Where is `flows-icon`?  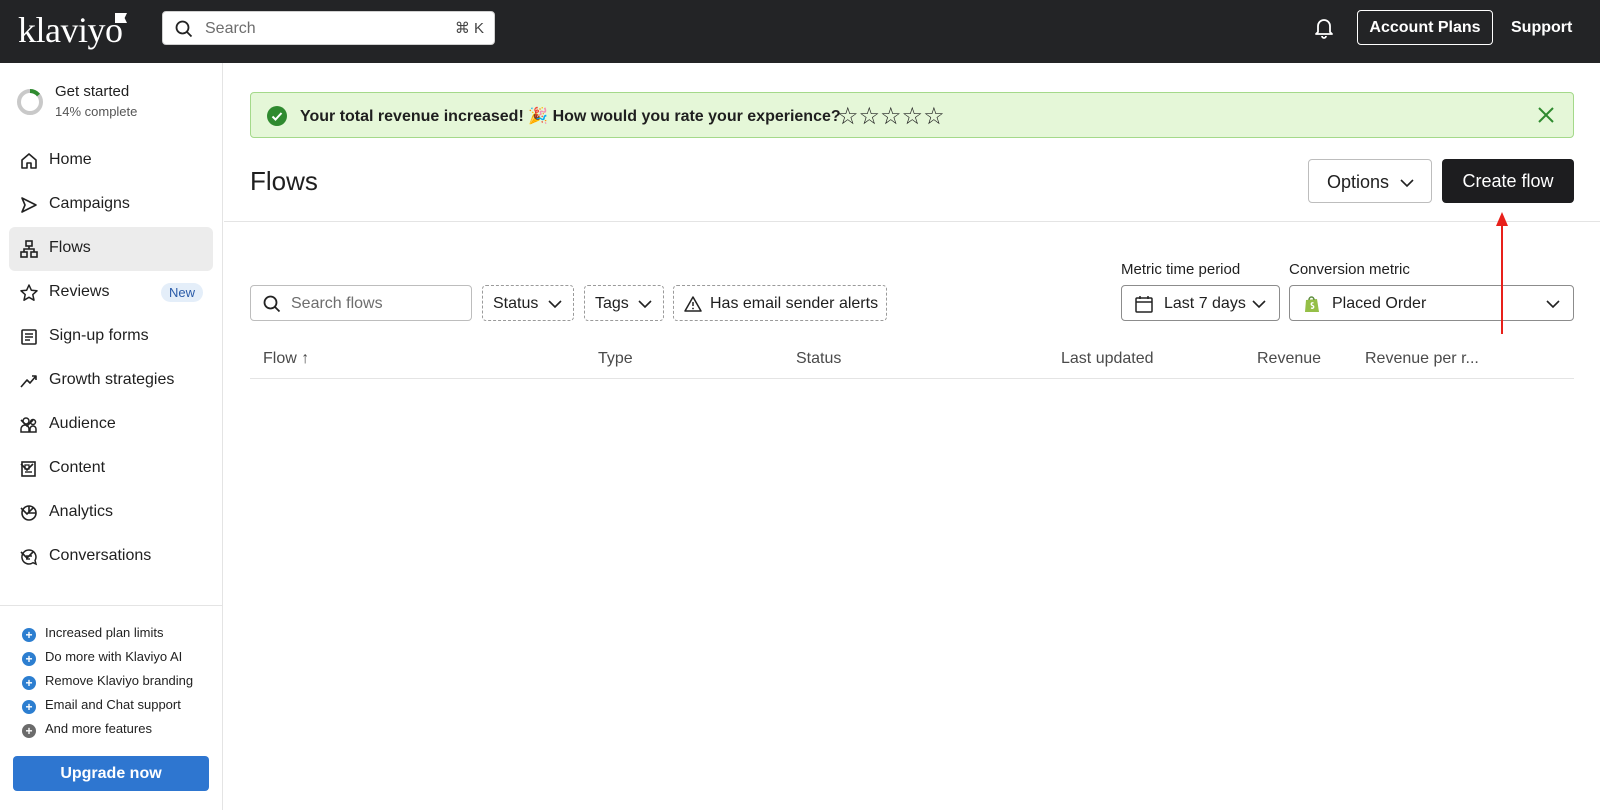 flows-icon is located at coordinates (29, 249).